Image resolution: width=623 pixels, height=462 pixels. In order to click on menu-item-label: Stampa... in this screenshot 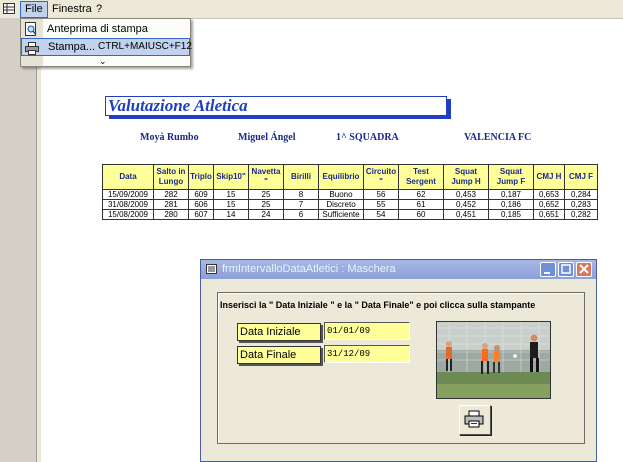, I will do `click(72, 47)`.